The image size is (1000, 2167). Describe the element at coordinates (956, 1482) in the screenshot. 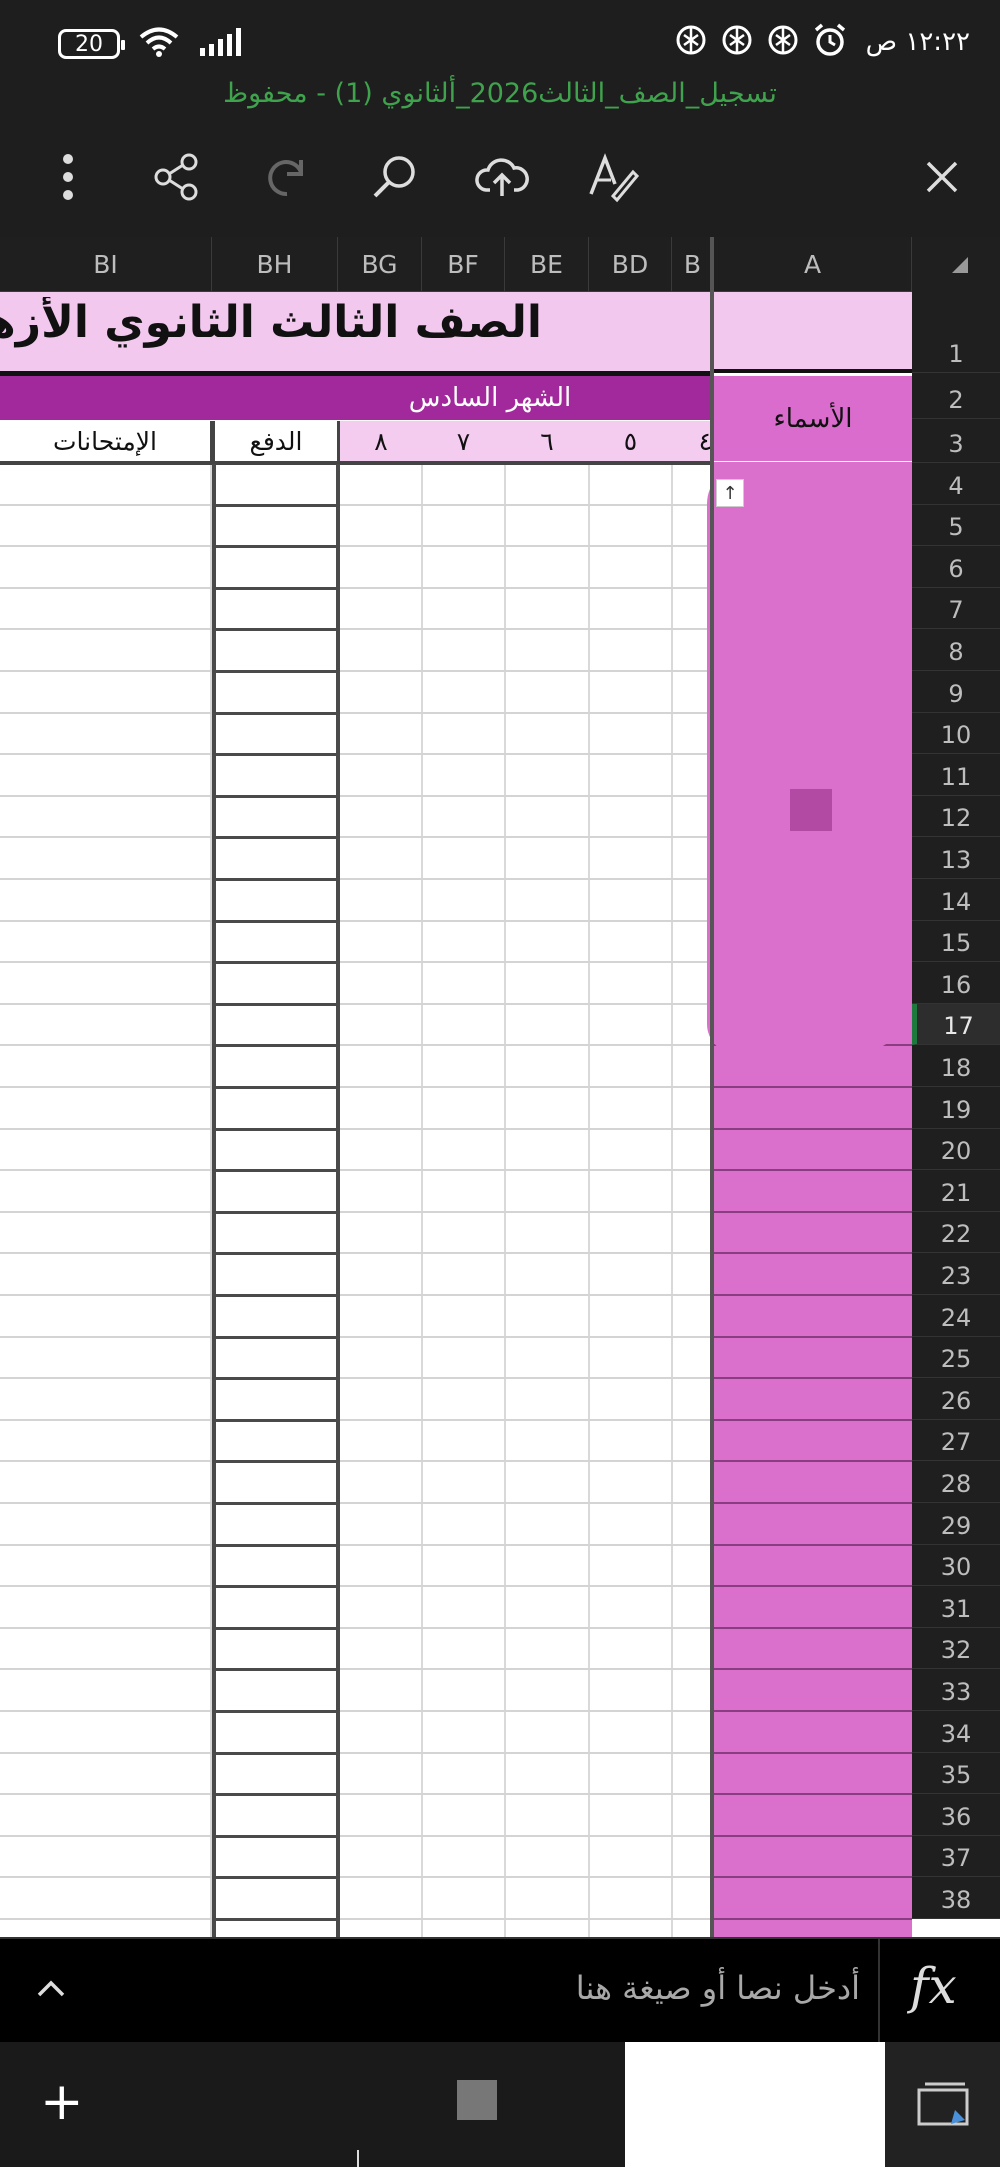

I see `row-header: 28` at that location.